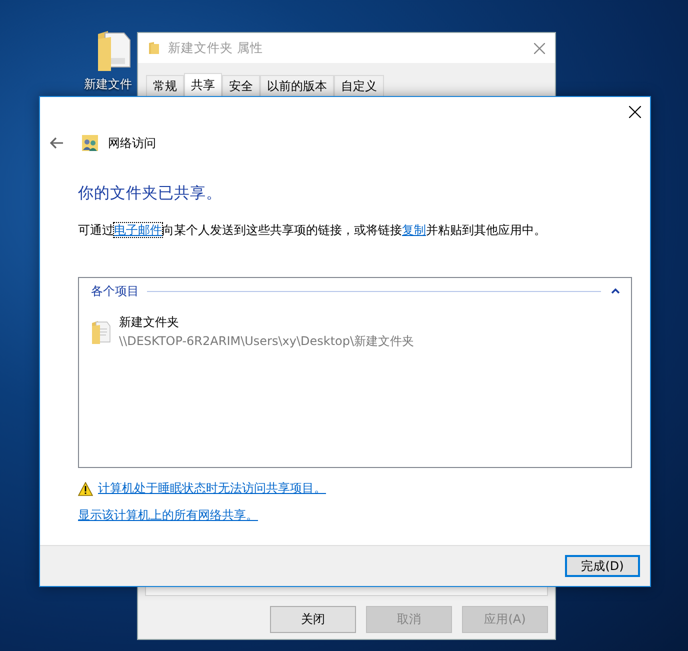 The image size is (688, 651). I want to click on warning-icon, so click(85, 489).